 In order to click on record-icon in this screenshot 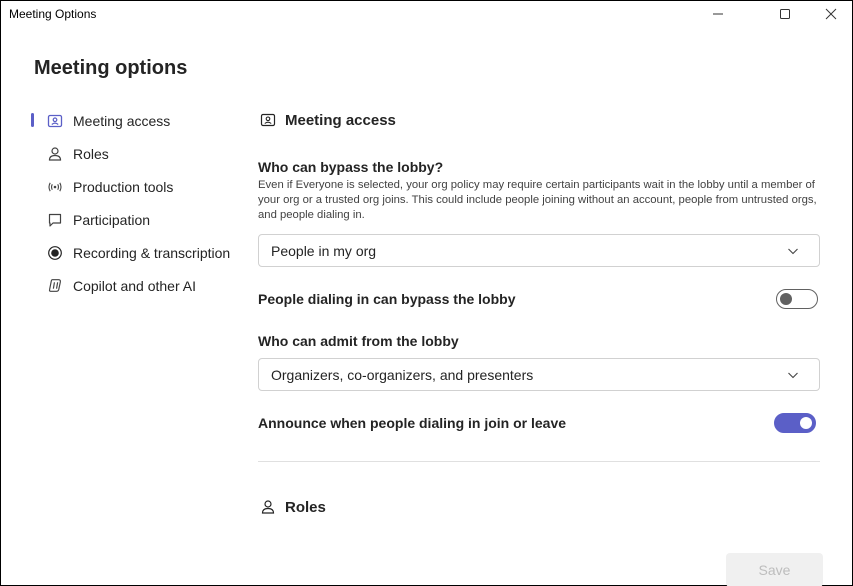, I will do `click(55, 253)`.